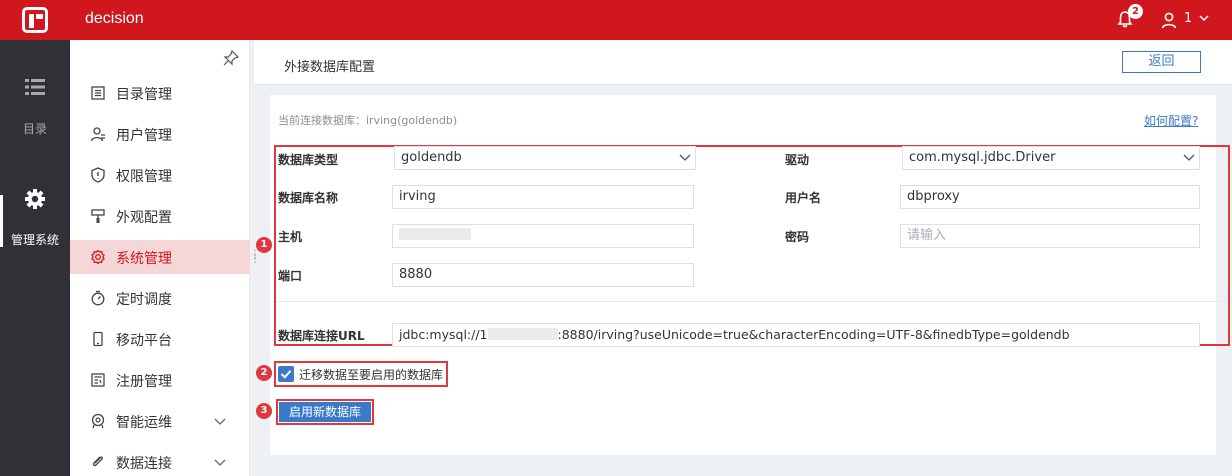 Image resolution: width=1232 pixels, height=476 pixels. What do you see at coordinates (286, 374) in the screenshot?
I see `migrate-checkbox` at bounding box center [286, 374].